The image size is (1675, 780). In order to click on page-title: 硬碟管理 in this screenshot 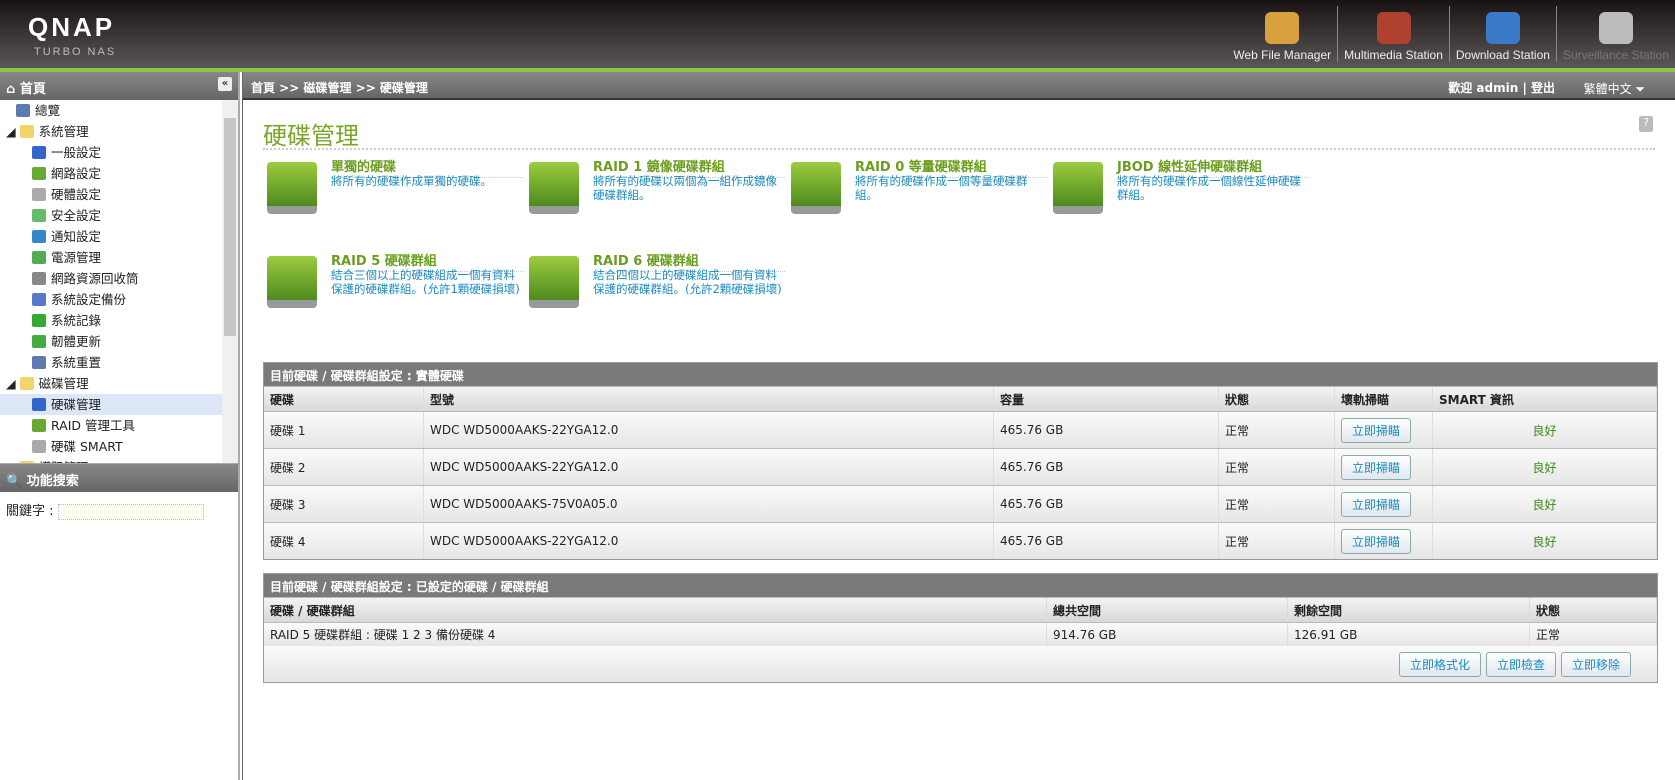, I will do `click(311, 136)`.